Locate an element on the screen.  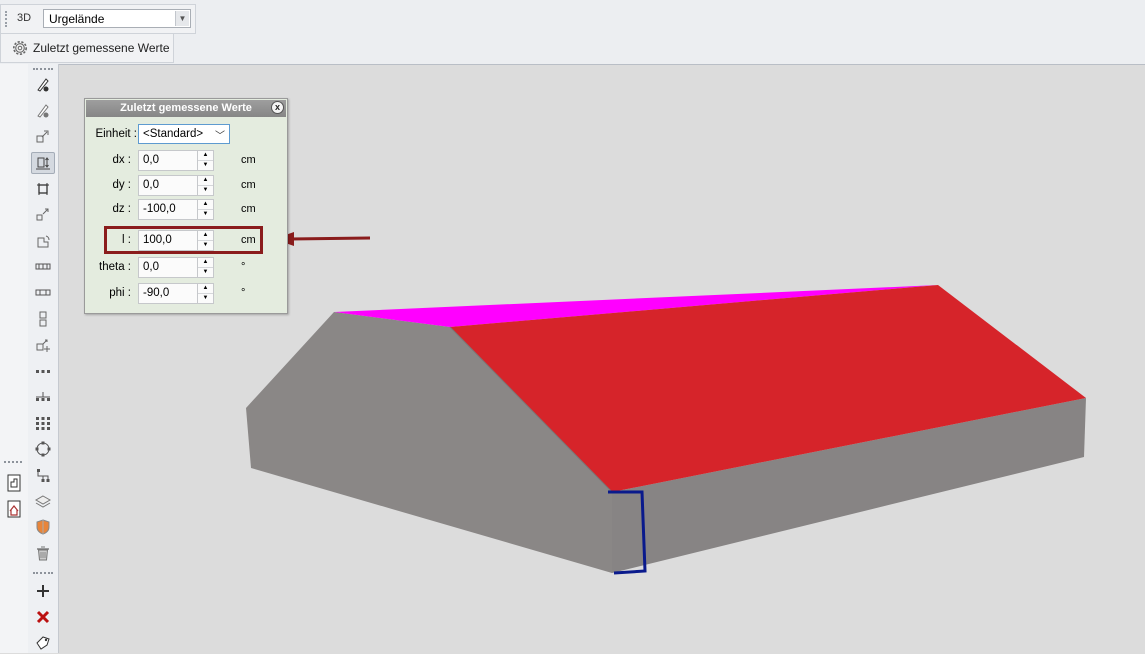
annotation-arrow is located at coordinates (330, 238).